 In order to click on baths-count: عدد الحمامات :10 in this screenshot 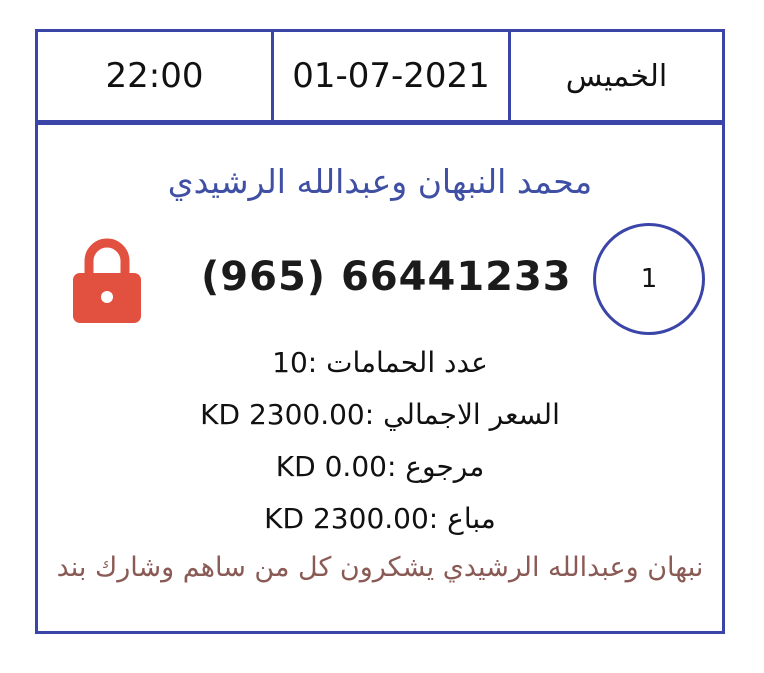, I will do `click(380, 362)`.